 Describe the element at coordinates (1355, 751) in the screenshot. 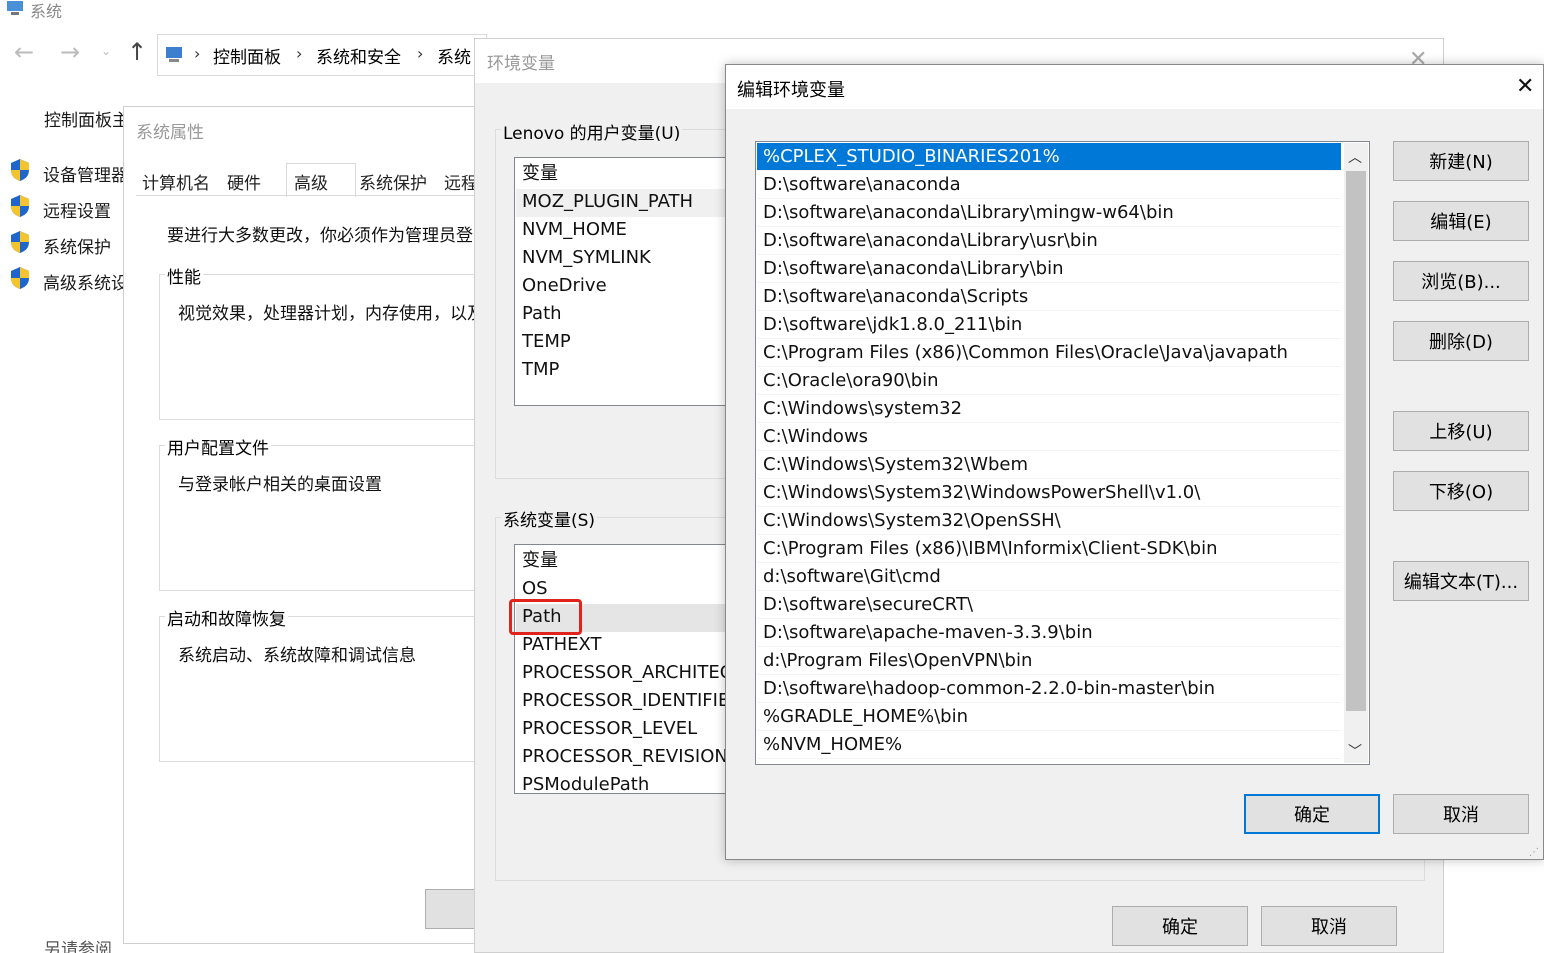

I see `scroll-down-icon: ﹀` at that location.